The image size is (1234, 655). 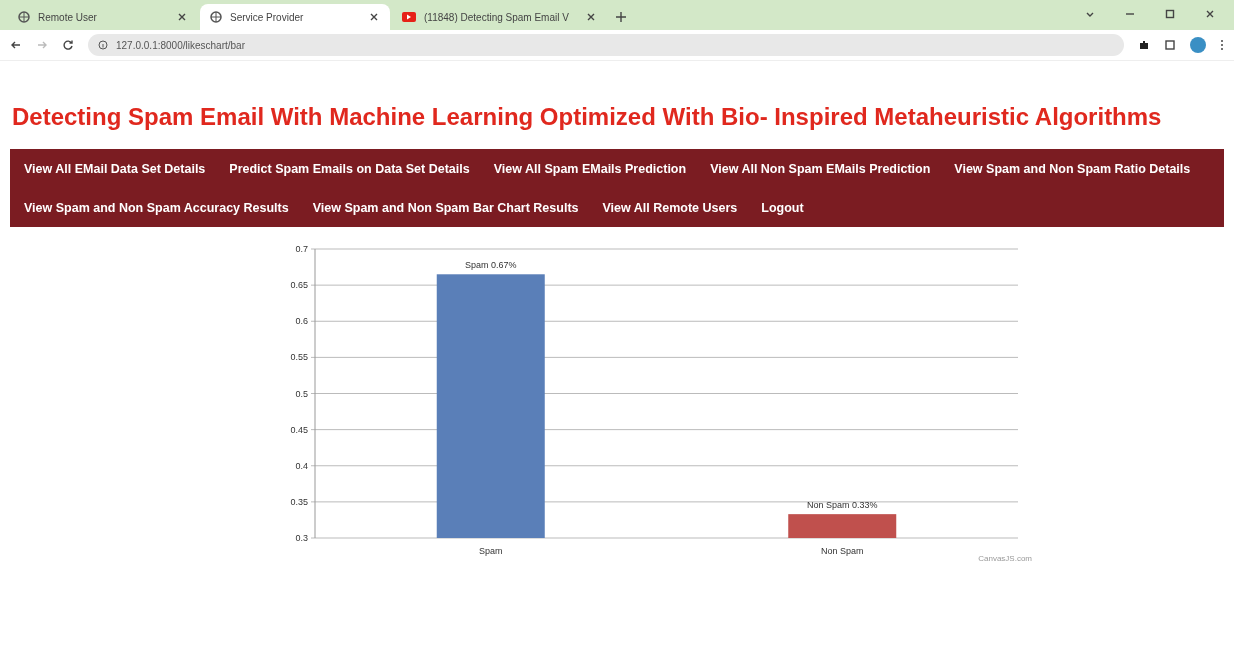 What do you see at coordinates (445, 207) in the screenshot?
I see `nav-link: View Spam and Non Spam Bar Chart Results` at bounding box center [445, 207].